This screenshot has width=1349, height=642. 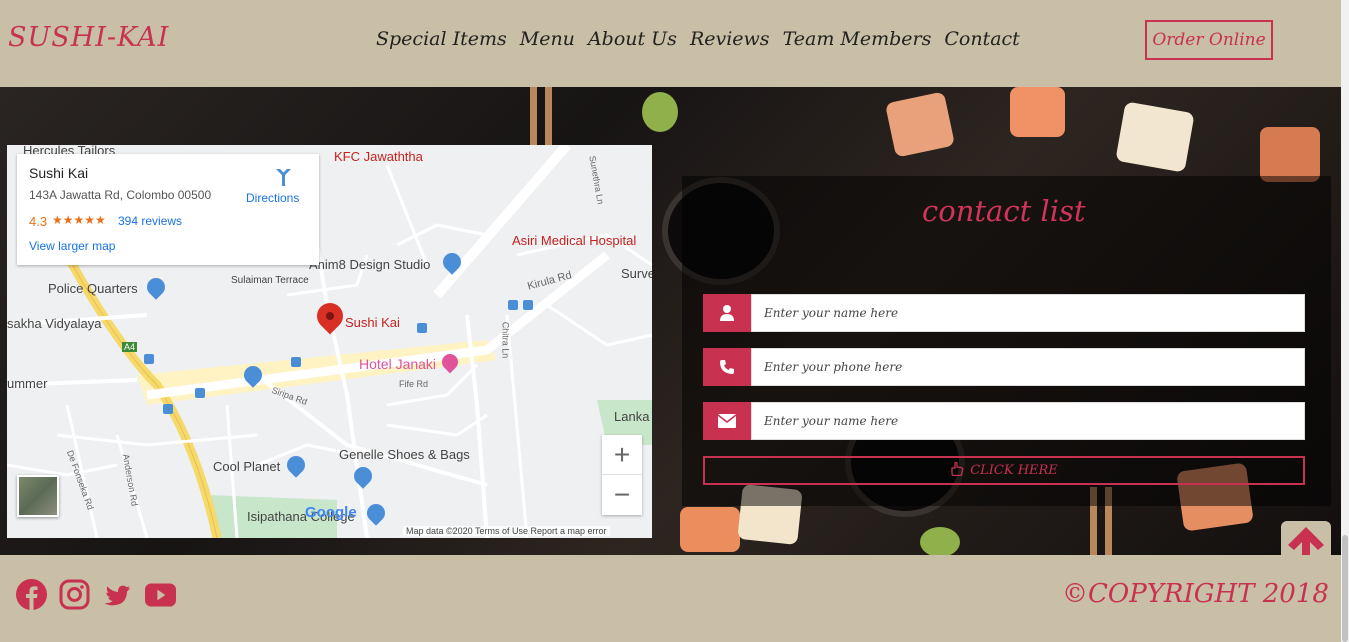 I want to click on order-online-button: Order Online, so click(x=1209, y=40).